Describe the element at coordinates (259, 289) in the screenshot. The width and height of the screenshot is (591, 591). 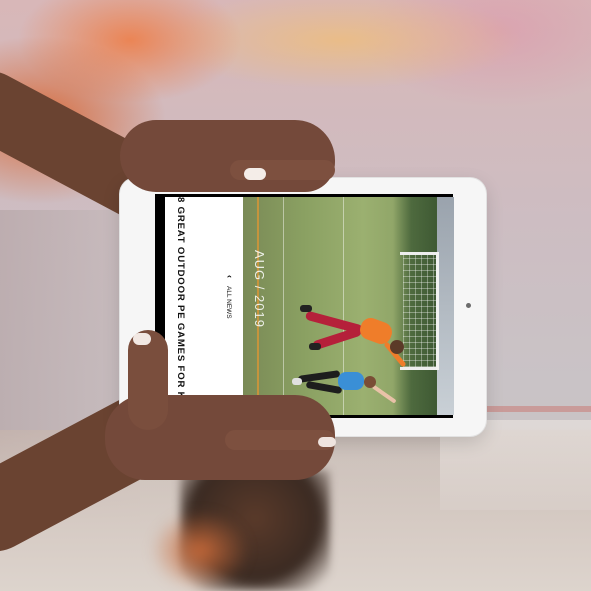
I see `article-date: AUG / 2019` at that location.